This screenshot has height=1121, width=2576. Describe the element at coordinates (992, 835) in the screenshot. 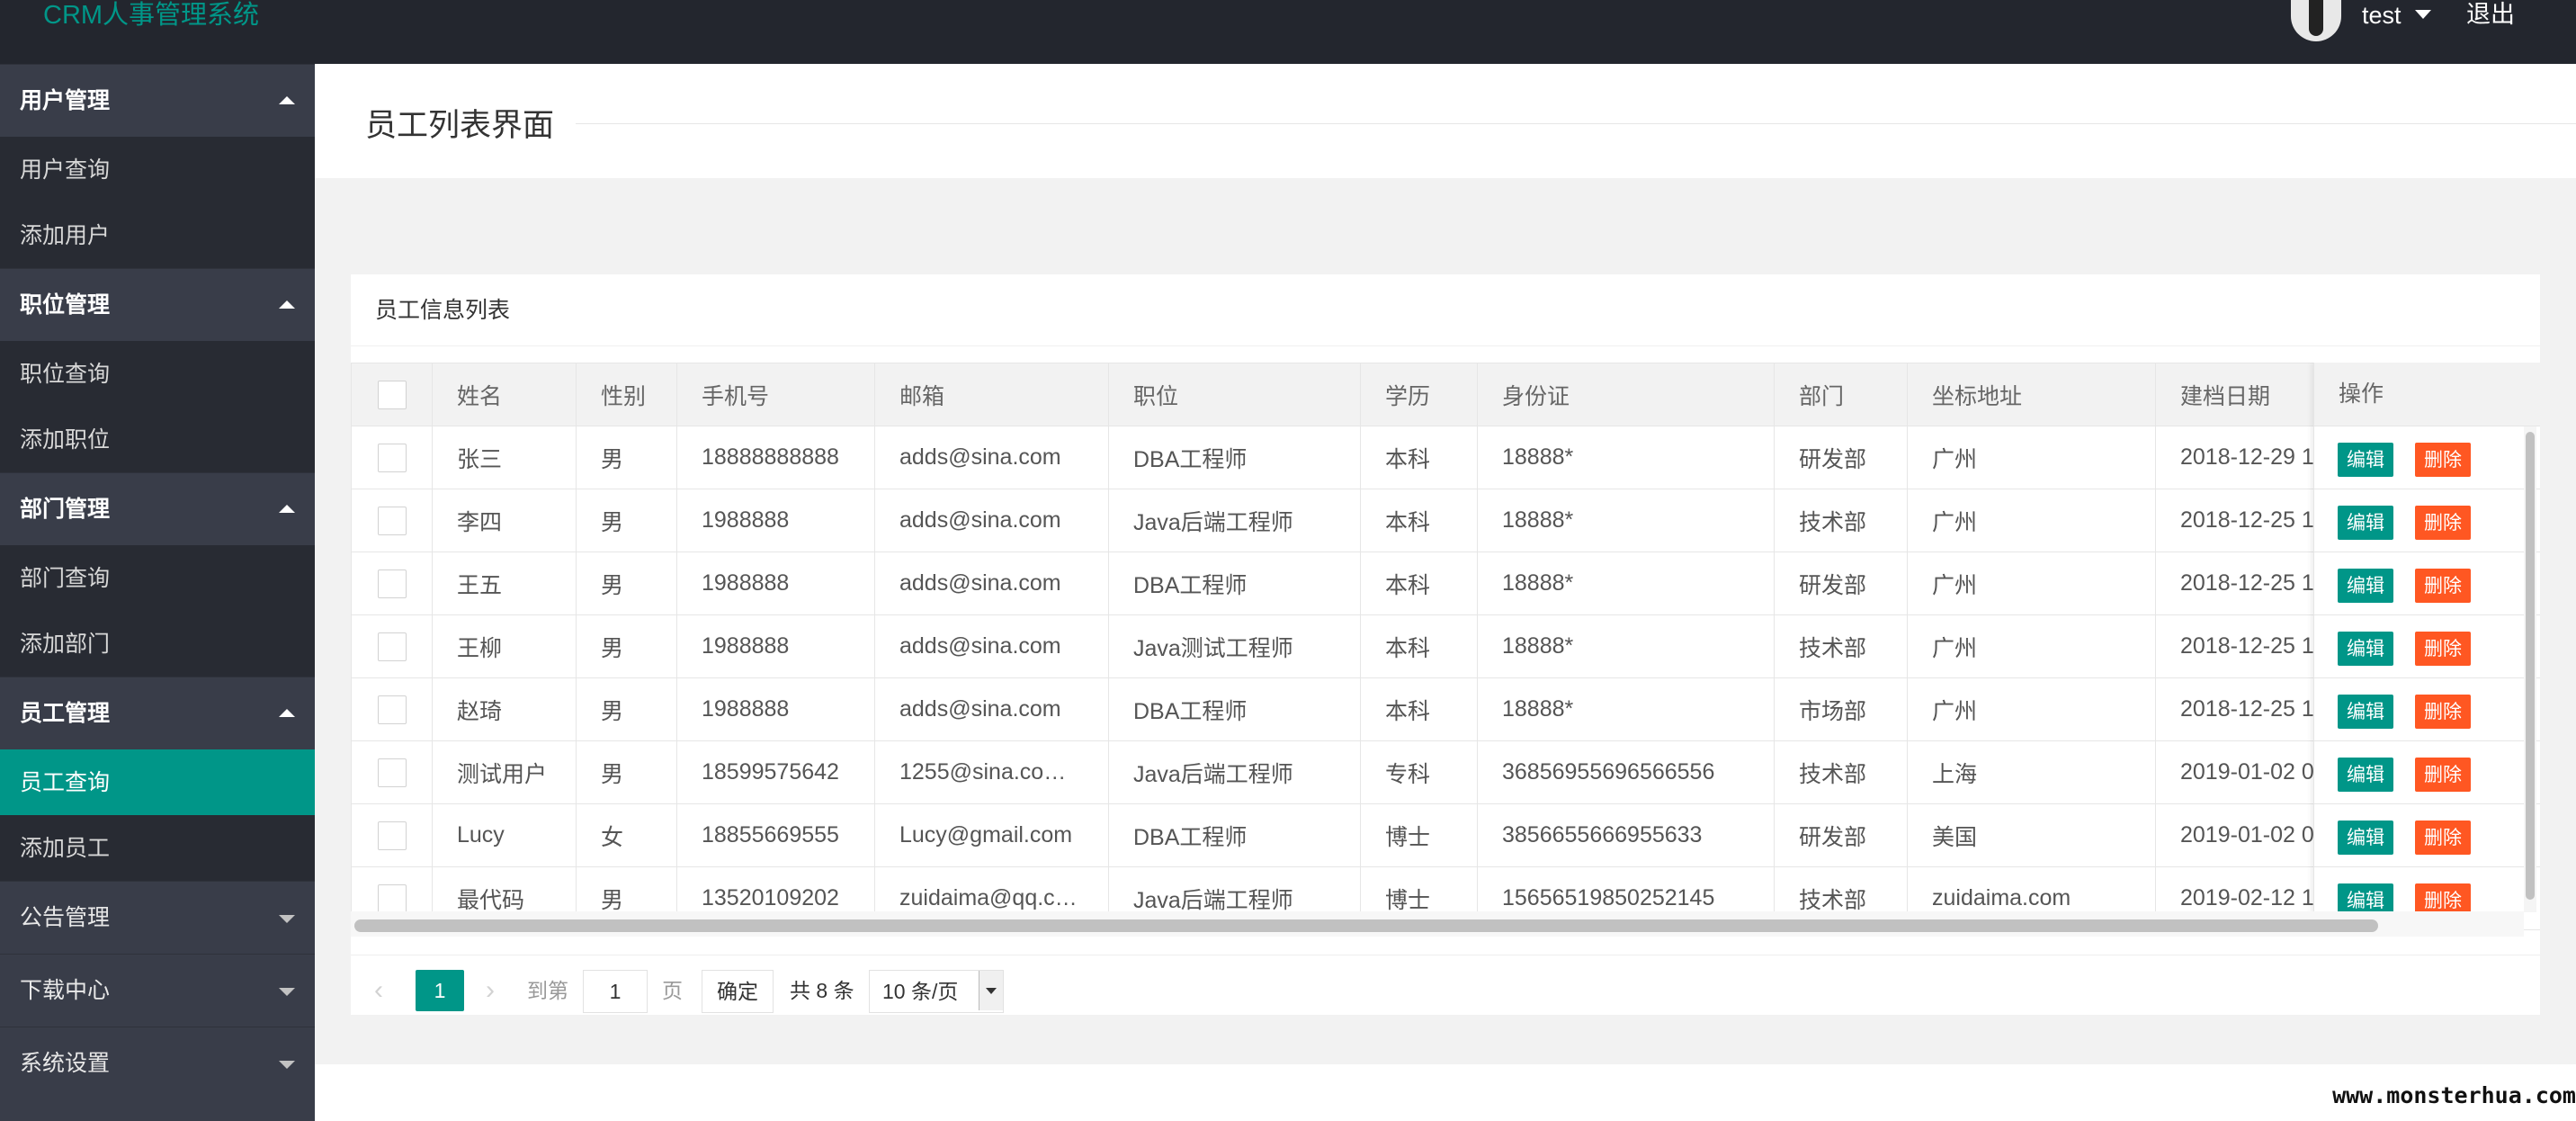

I see `table-cell: Lucy@gmail.com` at that location.